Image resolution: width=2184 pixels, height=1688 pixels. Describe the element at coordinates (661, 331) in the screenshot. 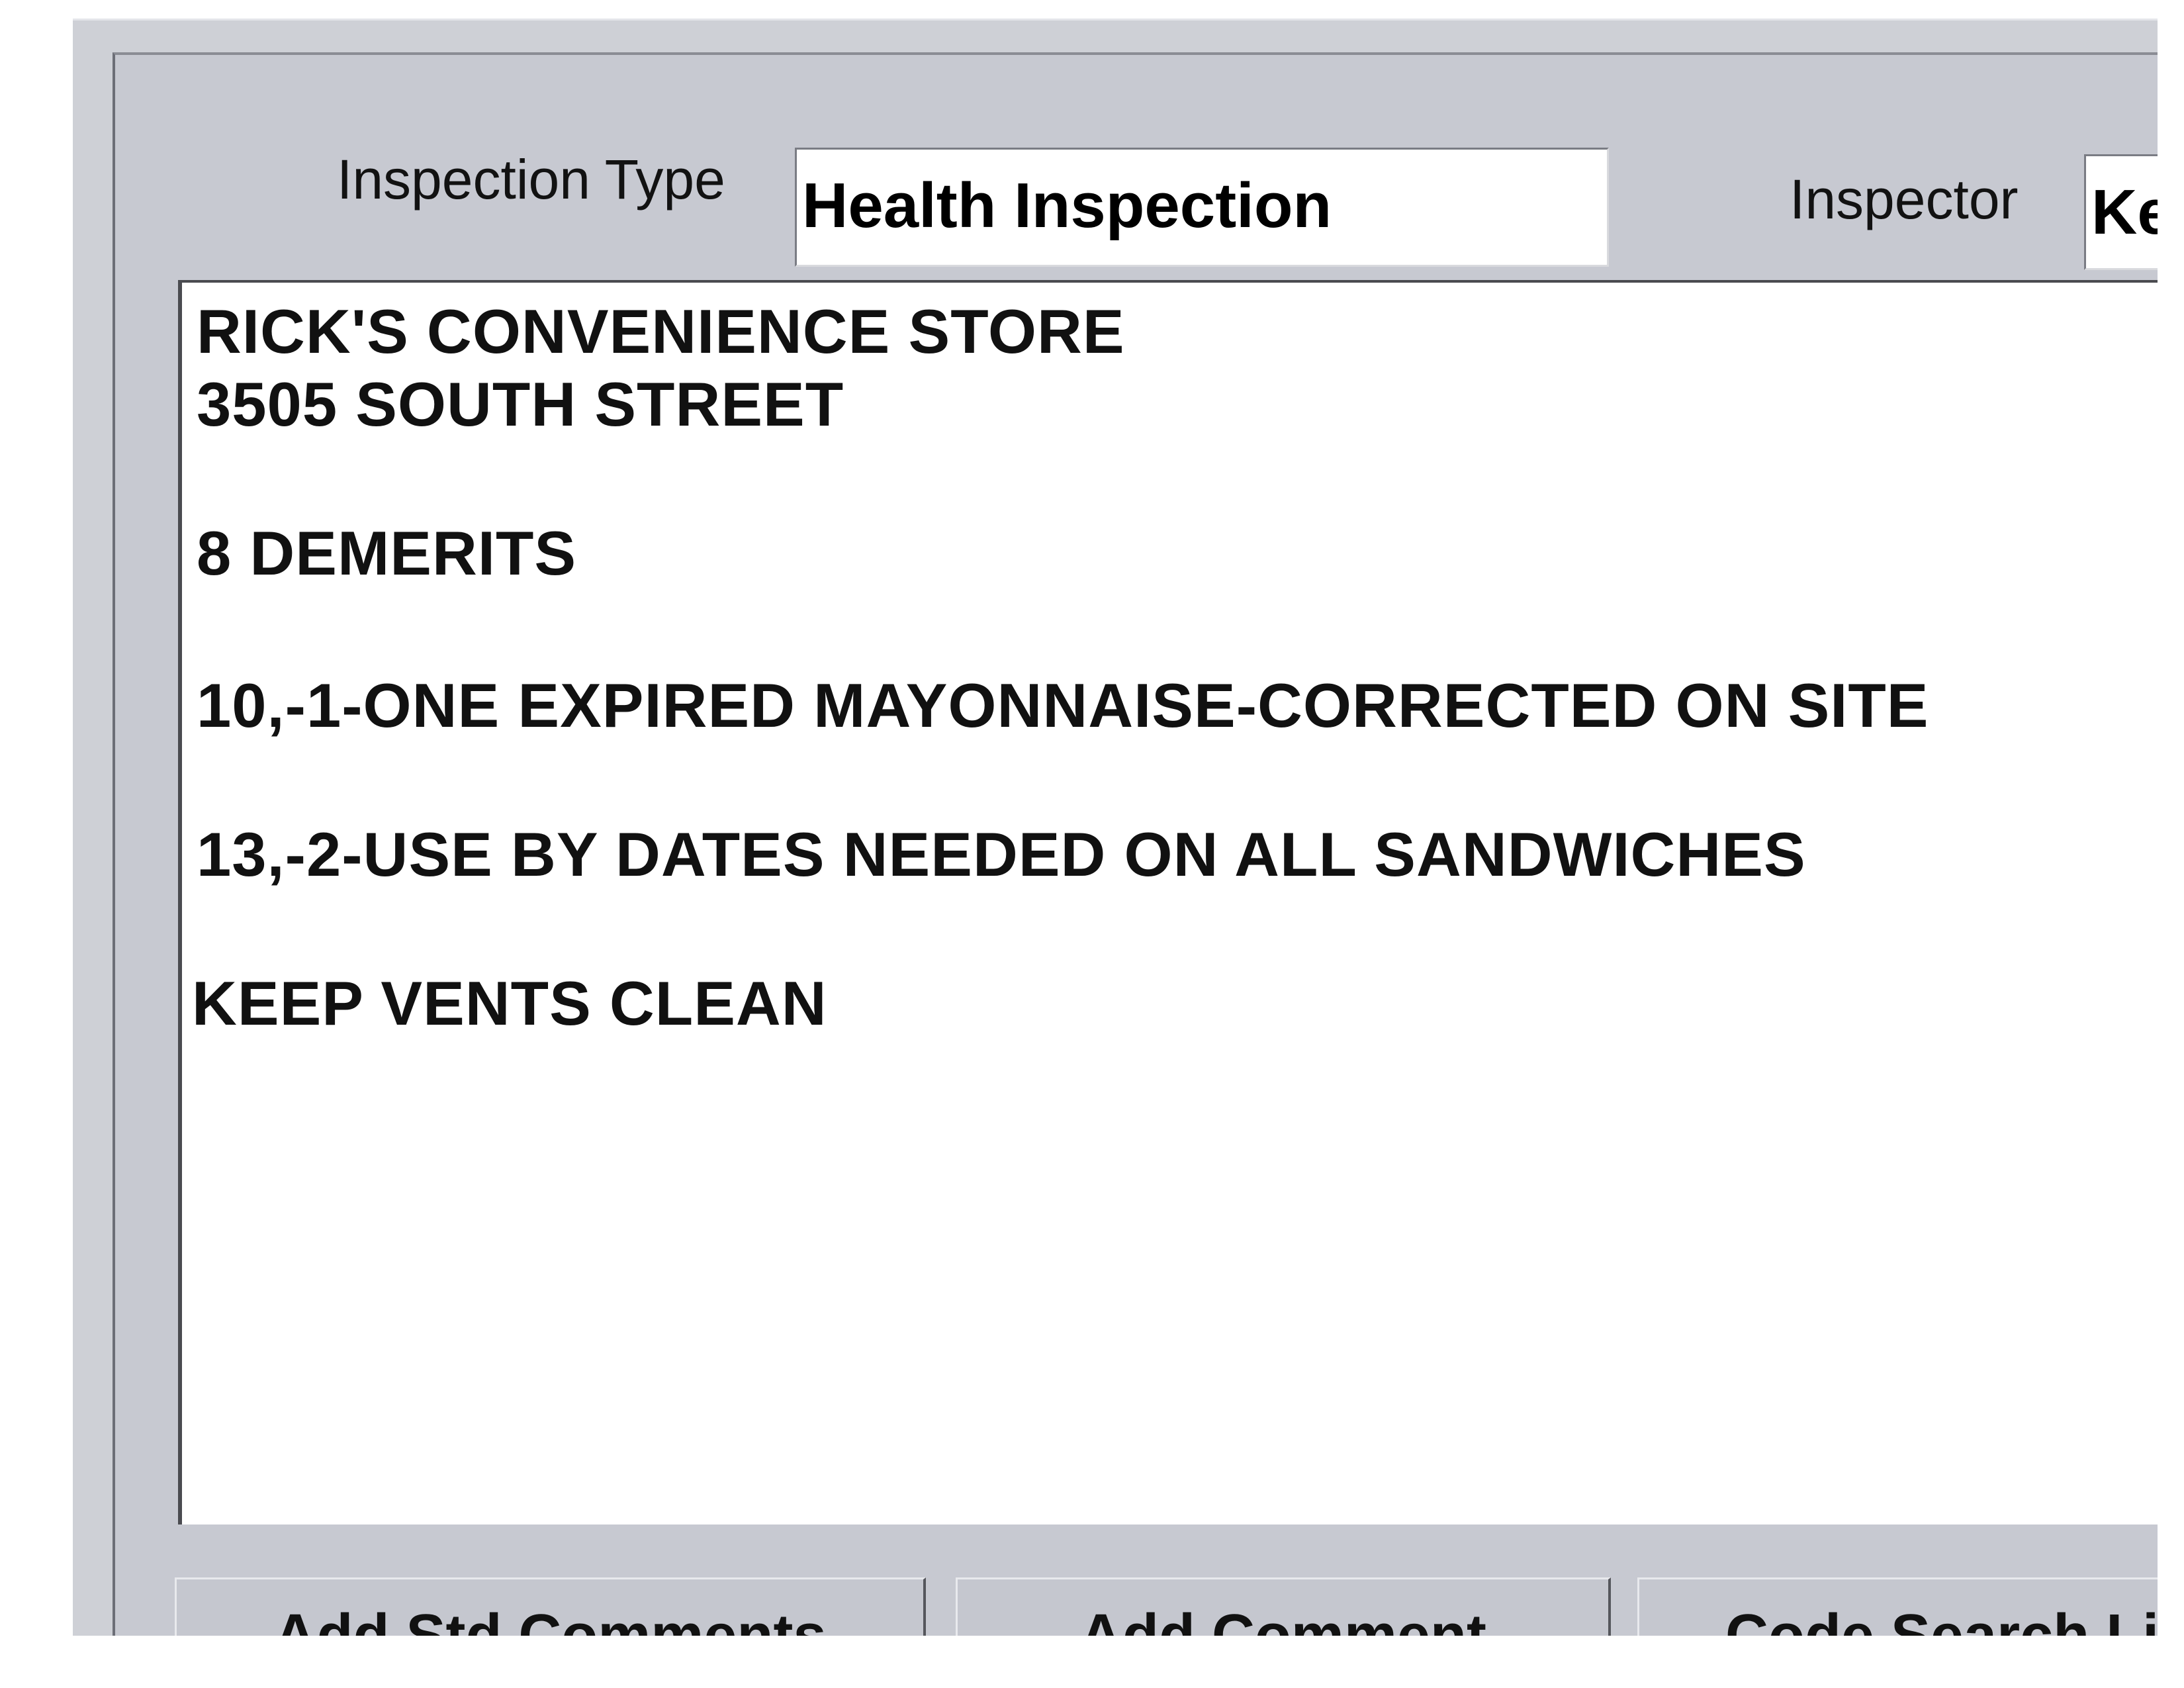

I see `comment-line: RICK'S CONVENIENCE STORE` at that location.